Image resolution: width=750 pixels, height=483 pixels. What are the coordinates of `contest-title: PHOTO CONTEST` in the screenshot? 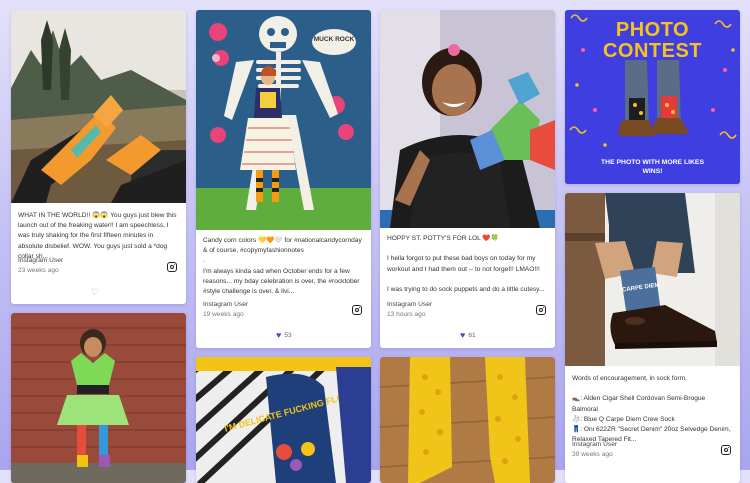 It's located at (652, 41).